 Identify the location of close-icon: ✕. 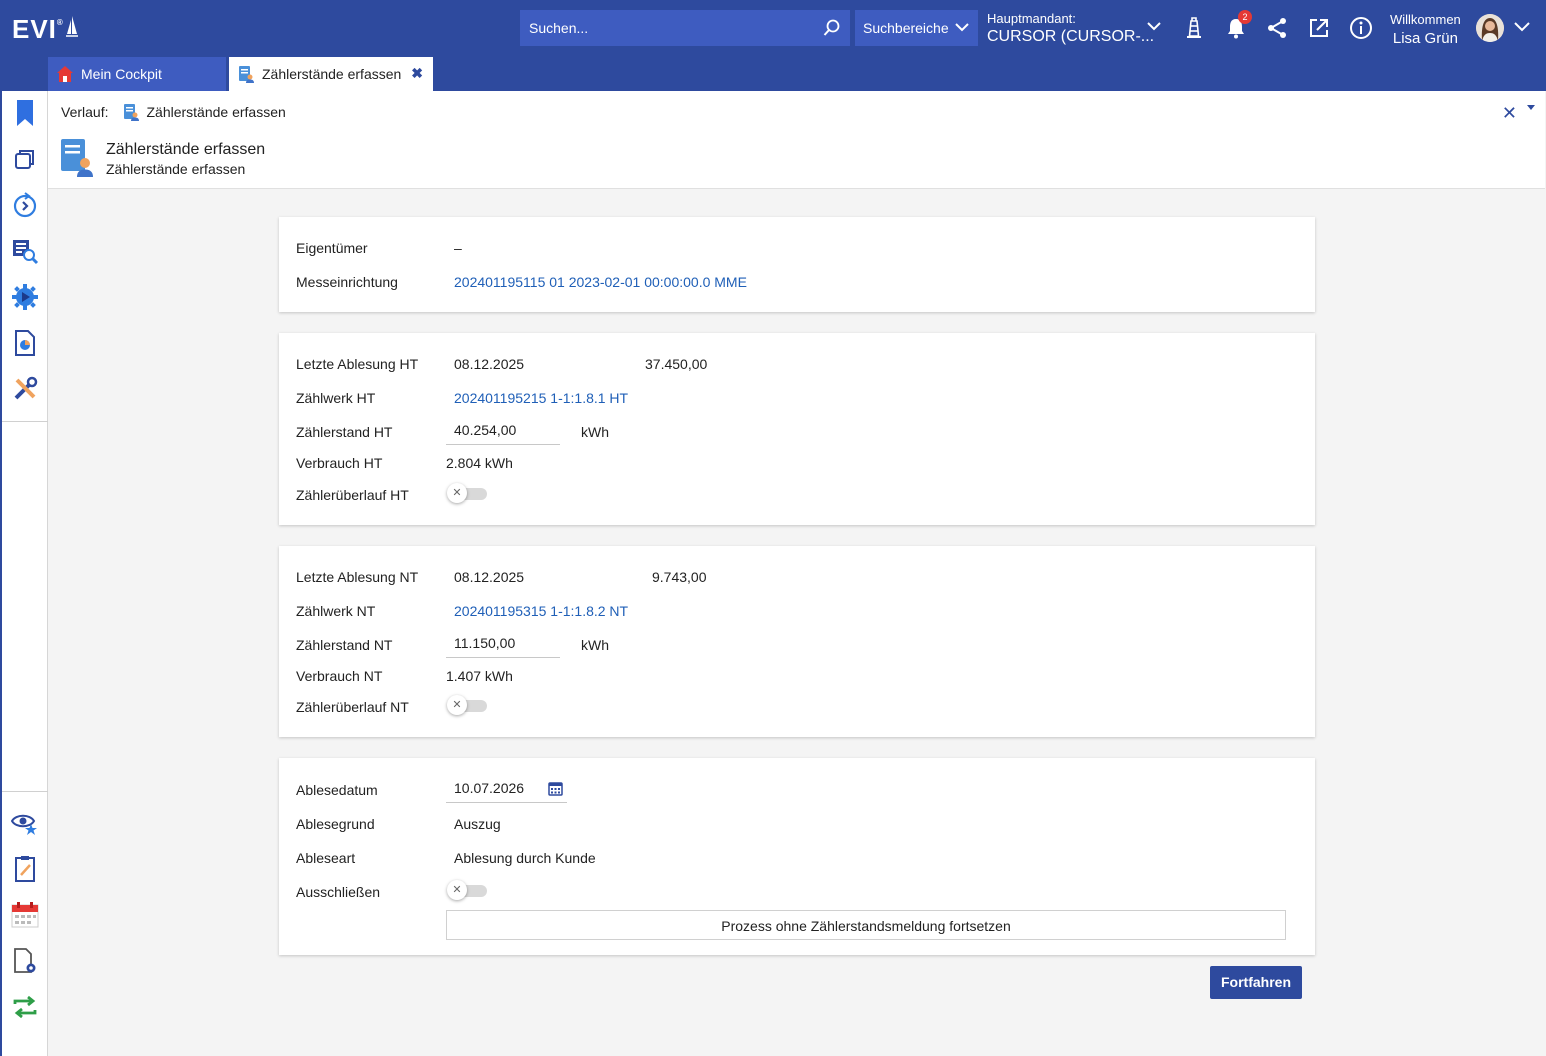
(1509, 113).